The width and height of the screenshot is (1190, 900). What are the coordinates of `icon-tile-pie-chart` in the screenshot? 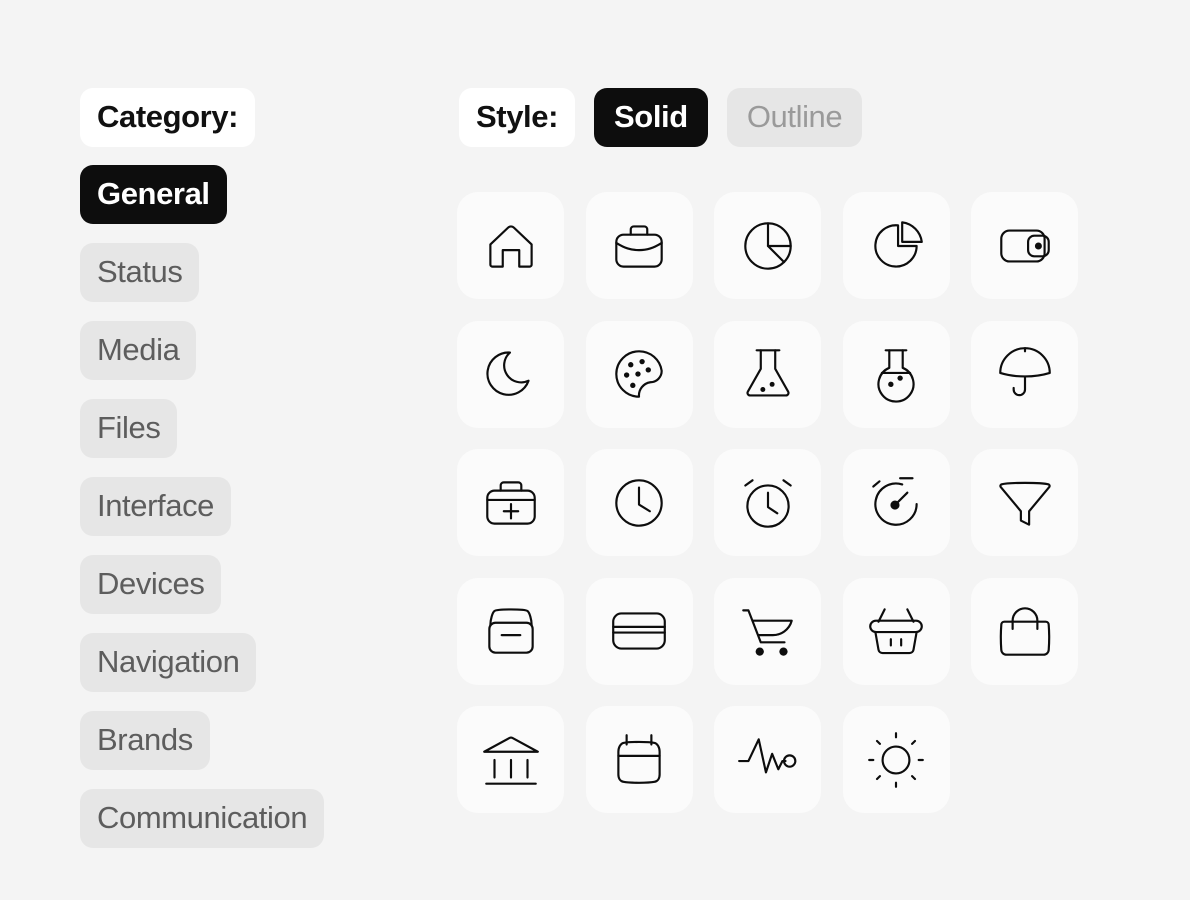 It's located at (767, 245).